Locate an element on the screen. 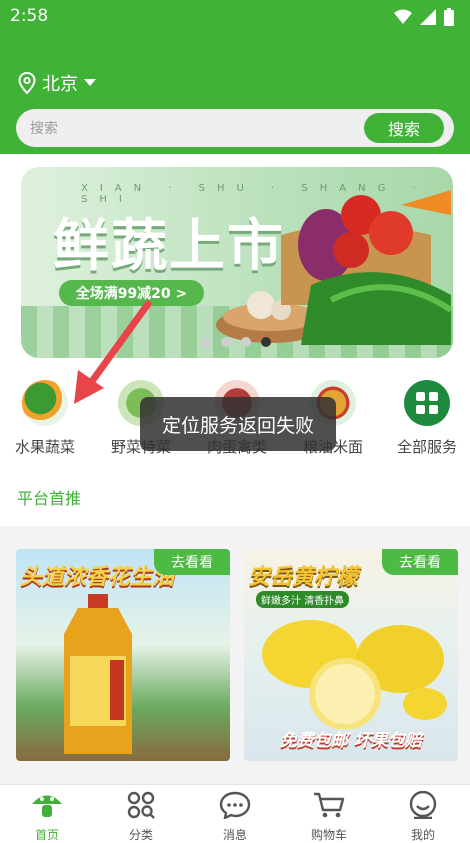  product-title: 头道浓香花生油 is located at coordinates (97, 577).